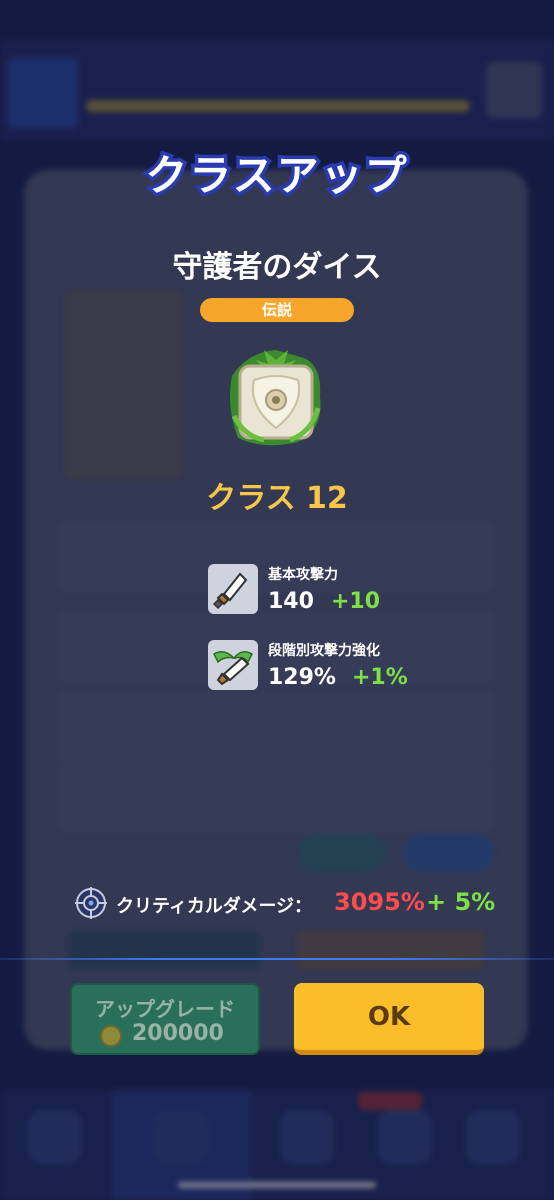  Describe the element at coordinates (324, 651) in the screenshot. I see `stat-label-stage-attack: 段階別攻撃力強化` at that location.